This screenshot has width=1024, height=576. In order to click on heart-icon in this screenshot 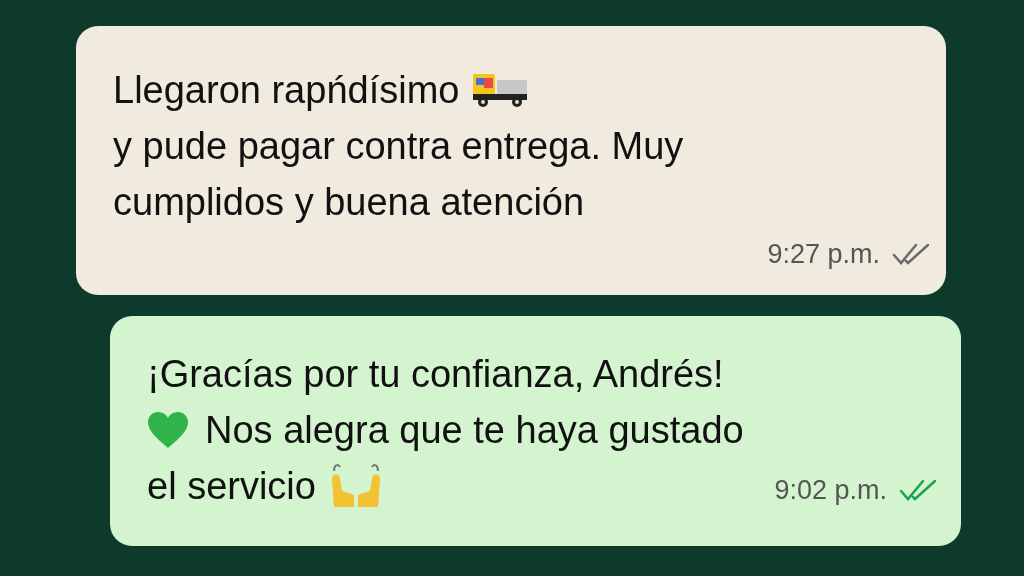, I will do `click(168, 430)`.